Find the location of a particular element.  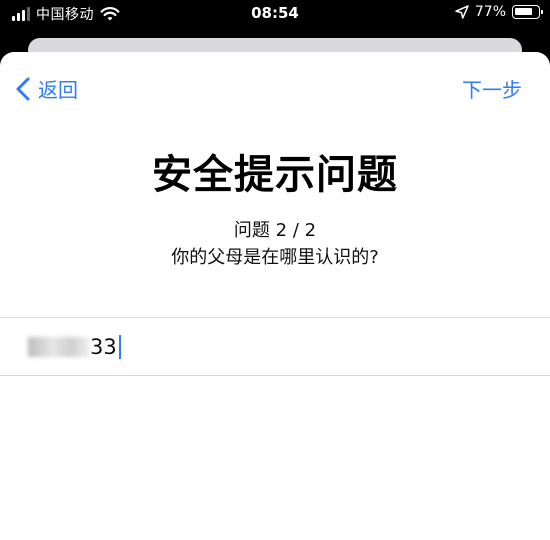

location-arrow-icon is located at coordinates (462, 12).